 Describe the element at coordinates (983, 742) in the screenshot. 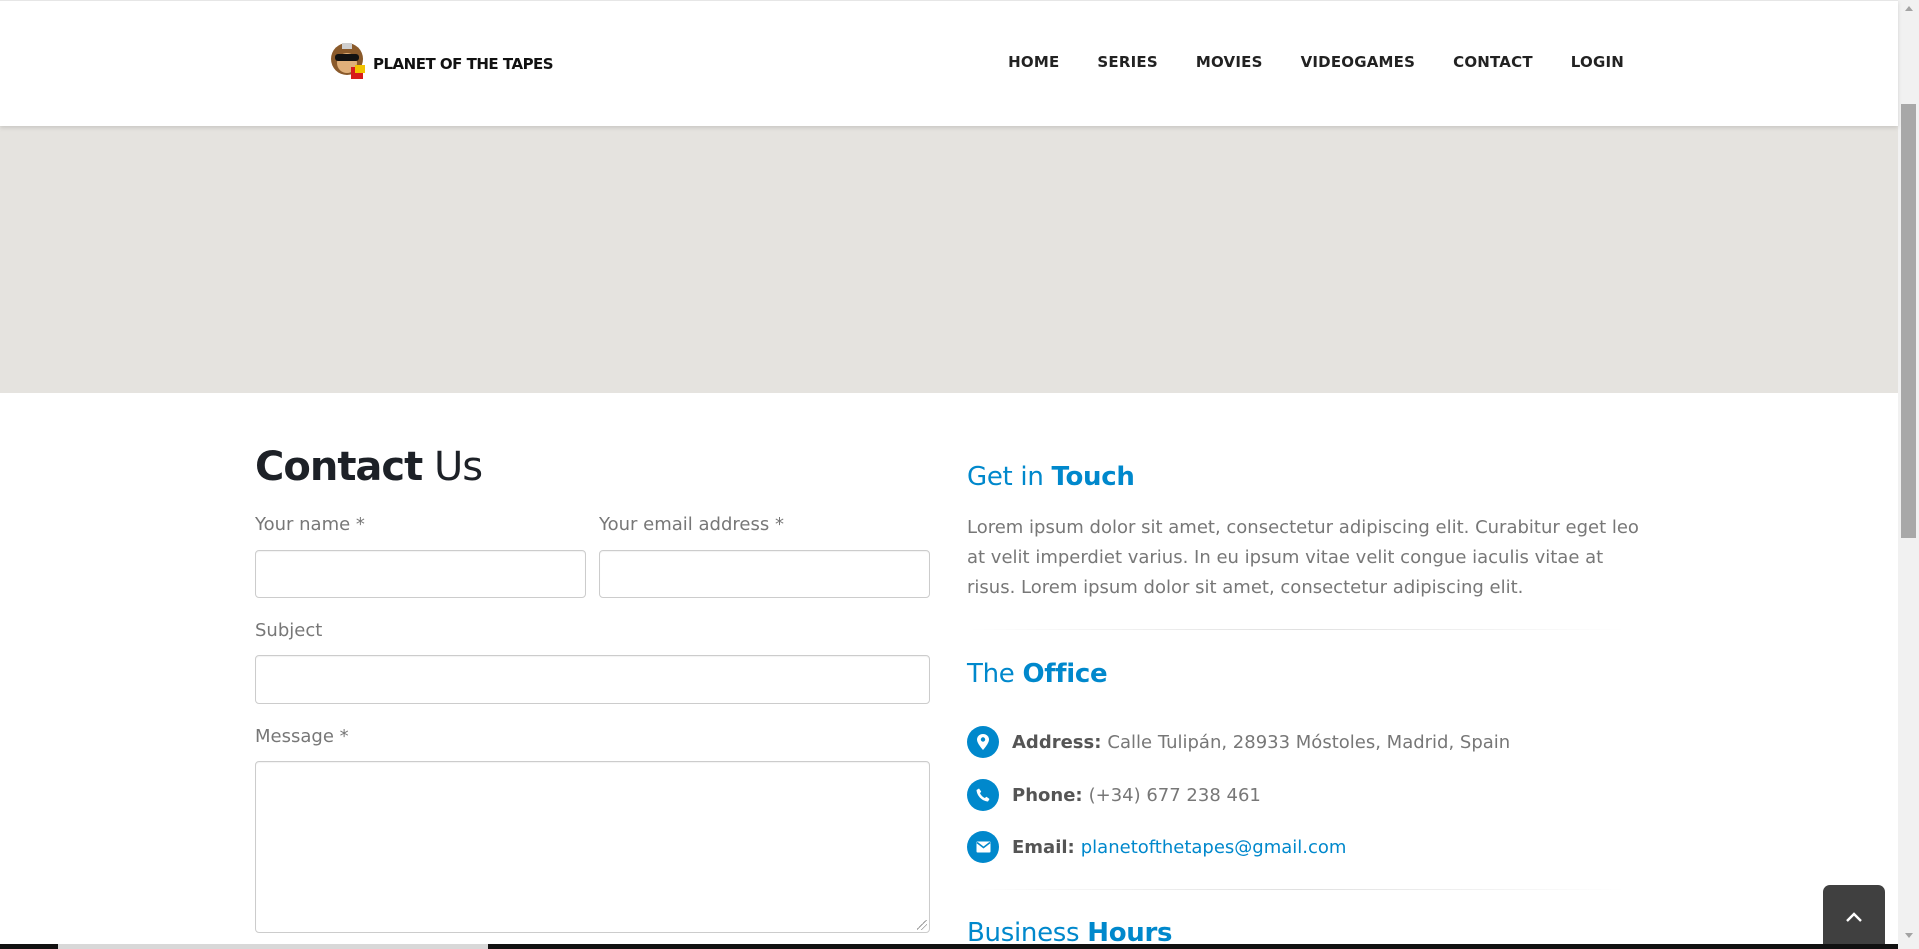

I see `map-marker-icon` at that location.